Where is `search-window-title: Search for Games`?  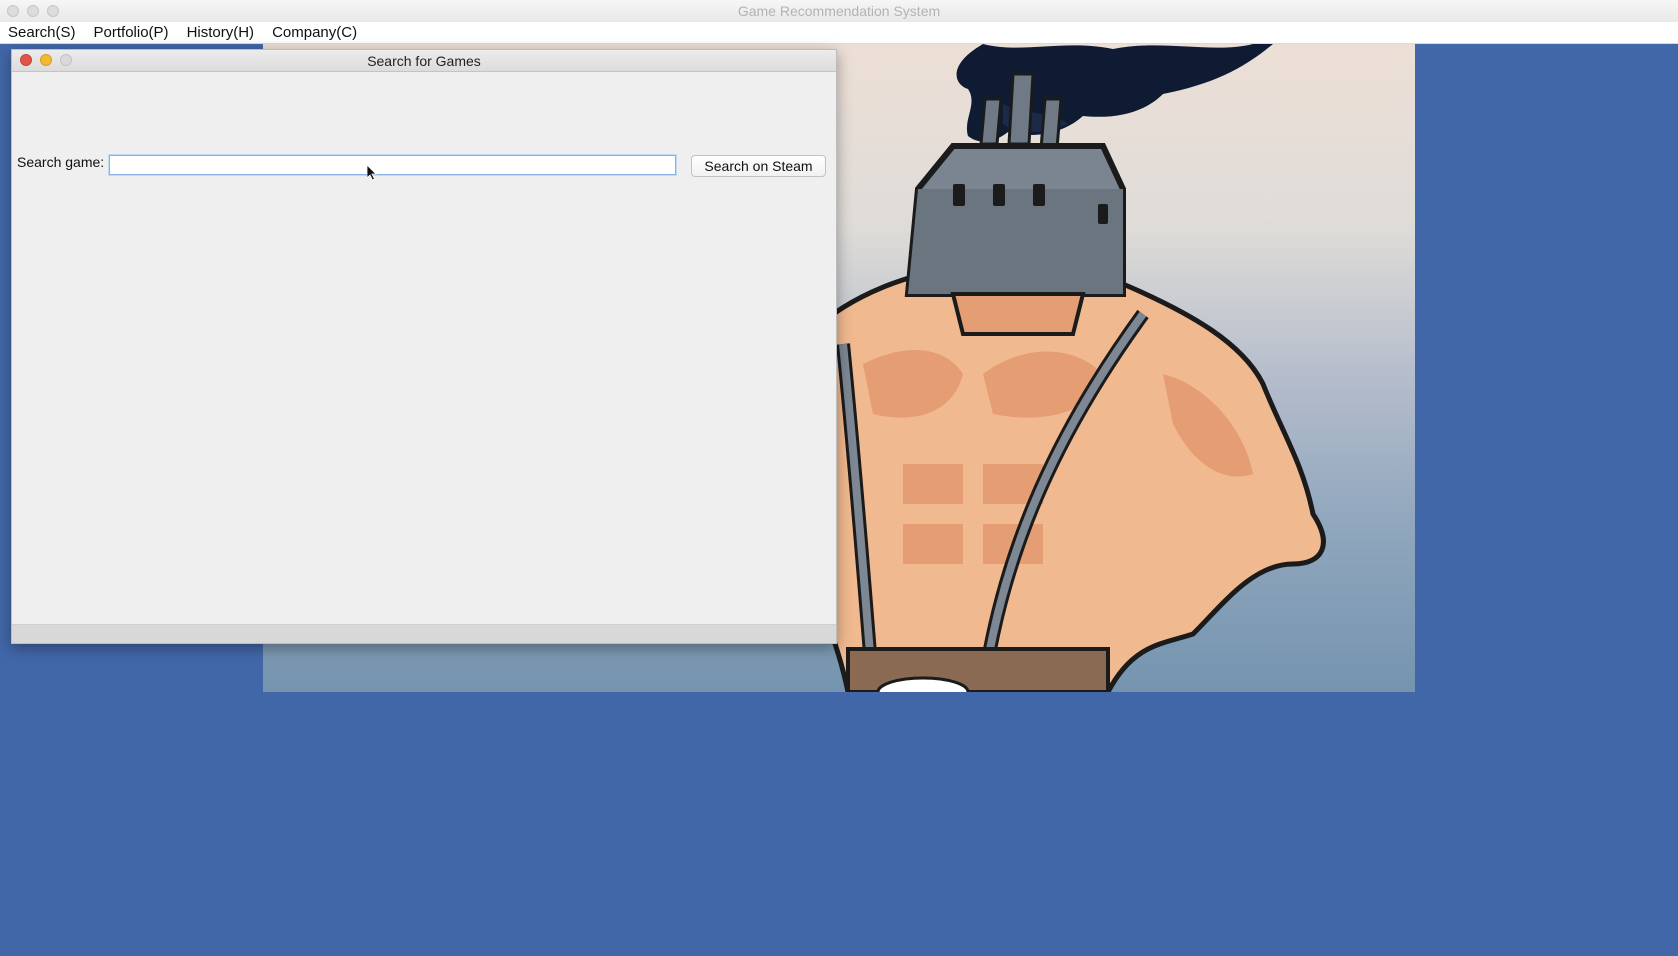
search-window-title: Search for Games is located at coordinates (424, 61).